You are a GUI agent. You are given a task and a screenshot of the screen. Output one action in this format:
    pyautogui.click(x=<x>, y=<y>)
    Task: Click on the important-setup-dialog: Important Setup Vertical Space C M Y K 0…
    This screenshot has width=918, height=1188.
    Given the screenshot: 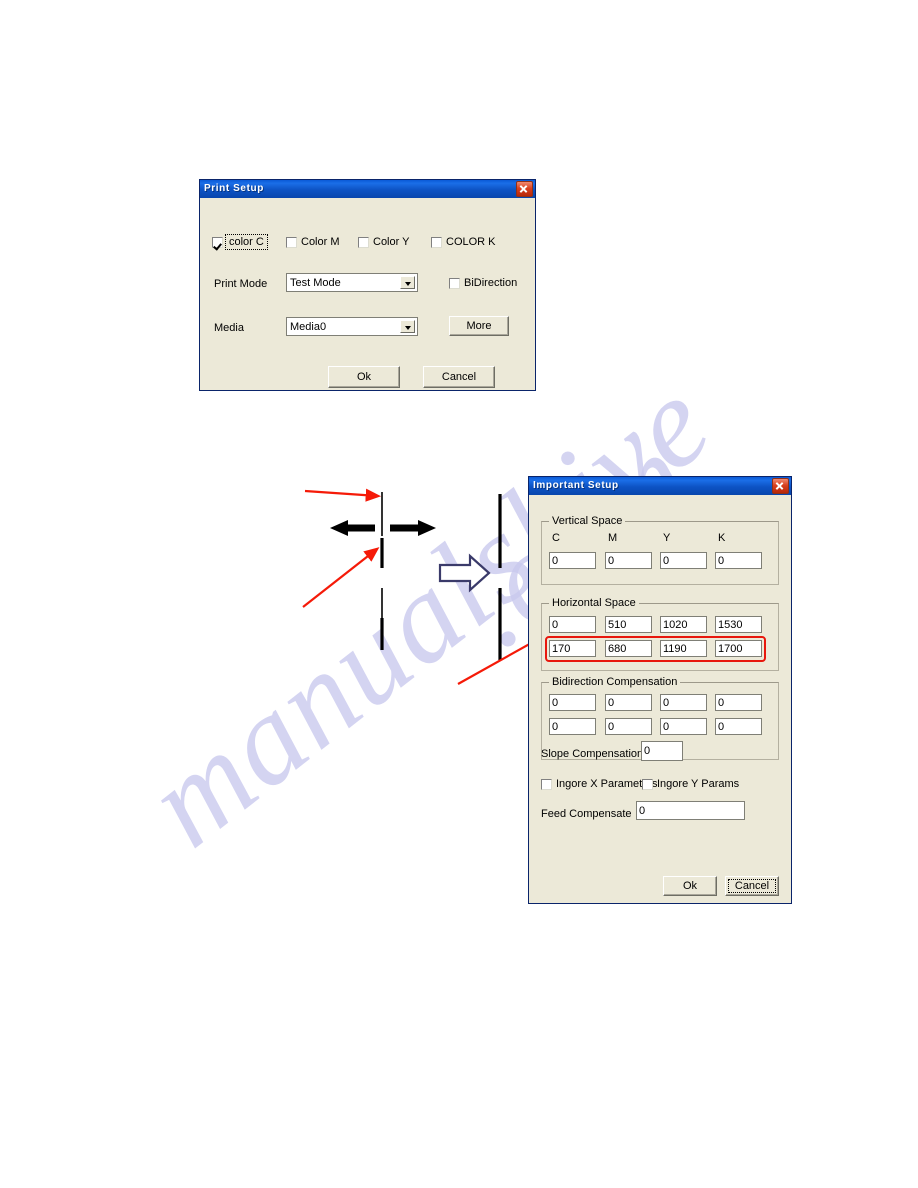 What is the action you would take?
    pyautogui.click(x=660, y=690)
    